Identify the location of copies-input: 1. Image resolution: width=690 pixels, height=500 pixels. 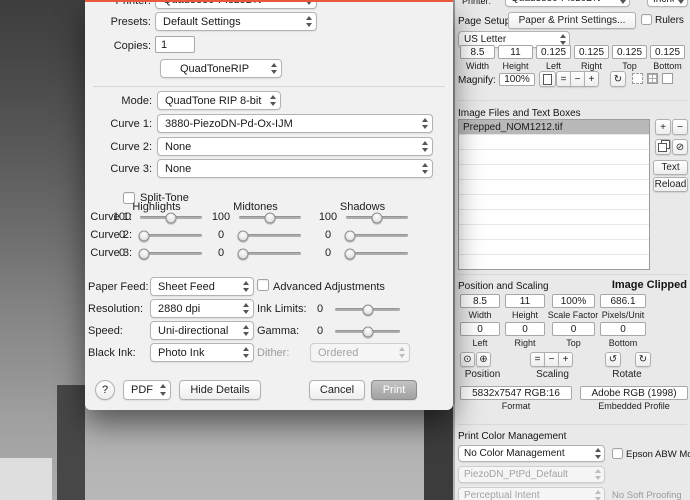
(175, 44).